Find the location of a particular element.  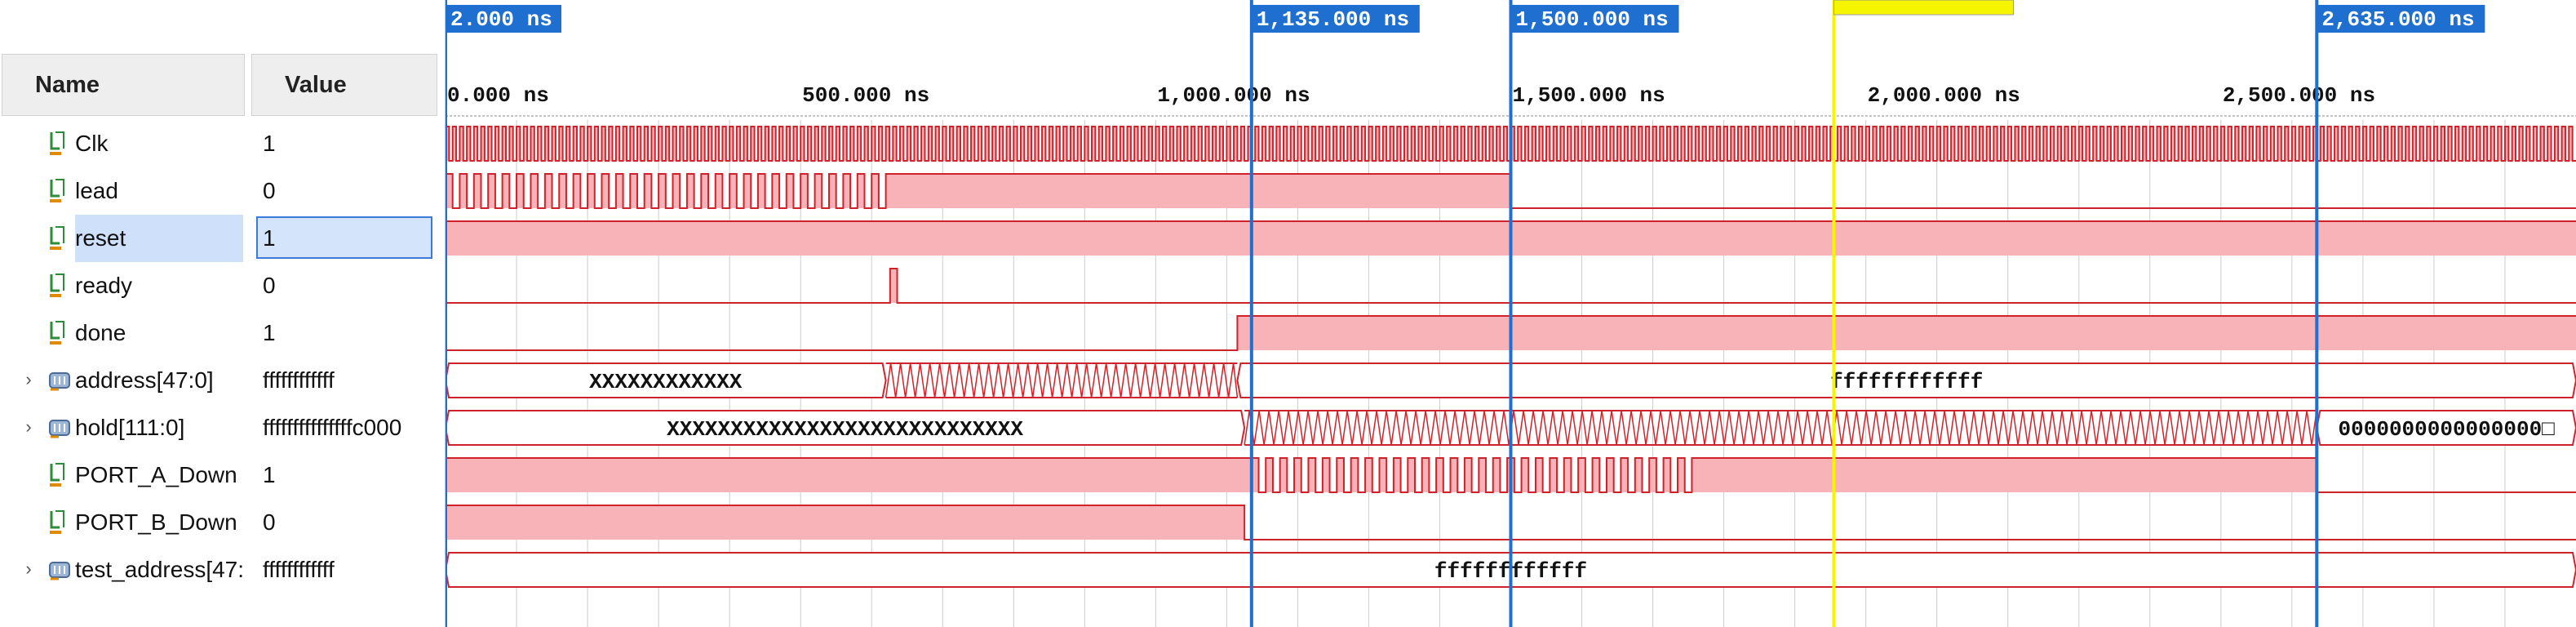

signal-row: › address[47:0] ffffffffffff is located at coordinates (223, 380).